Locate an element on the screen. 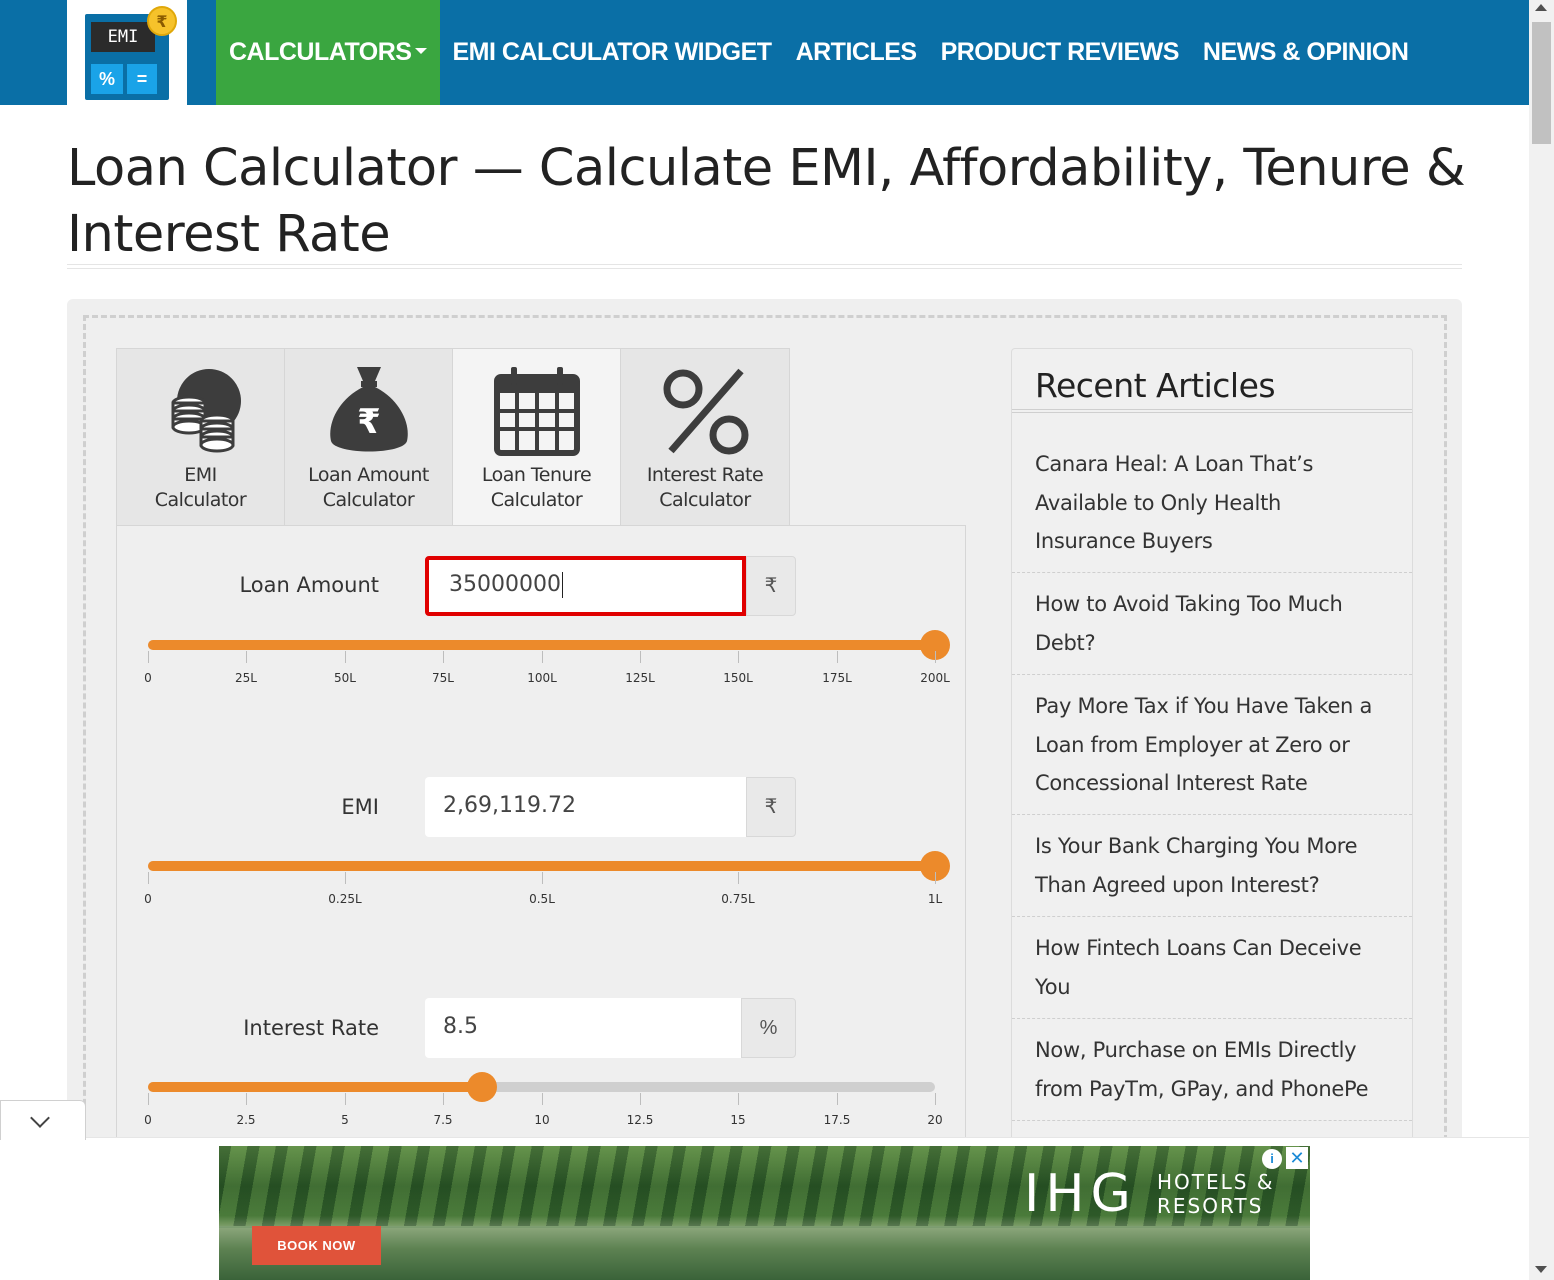 The image size is (1554, 1280). emi-input: 2,69,119.72 is located at coordinates (585, 807).